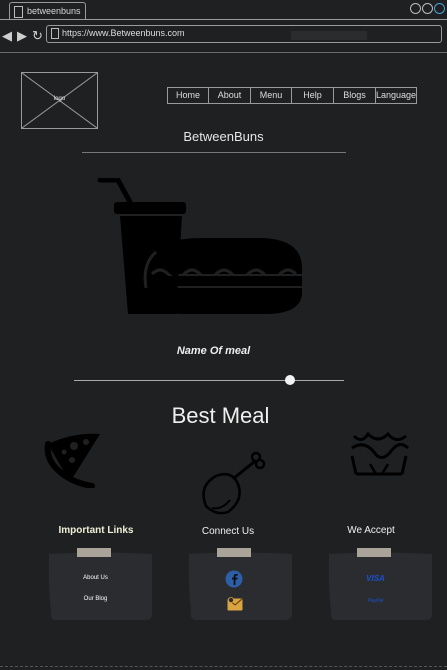 The height and width of the screenshot is (670, 447). Describe the element at coordinates (415, 8) in the screenshot. I see `minimize-icon` at that location.